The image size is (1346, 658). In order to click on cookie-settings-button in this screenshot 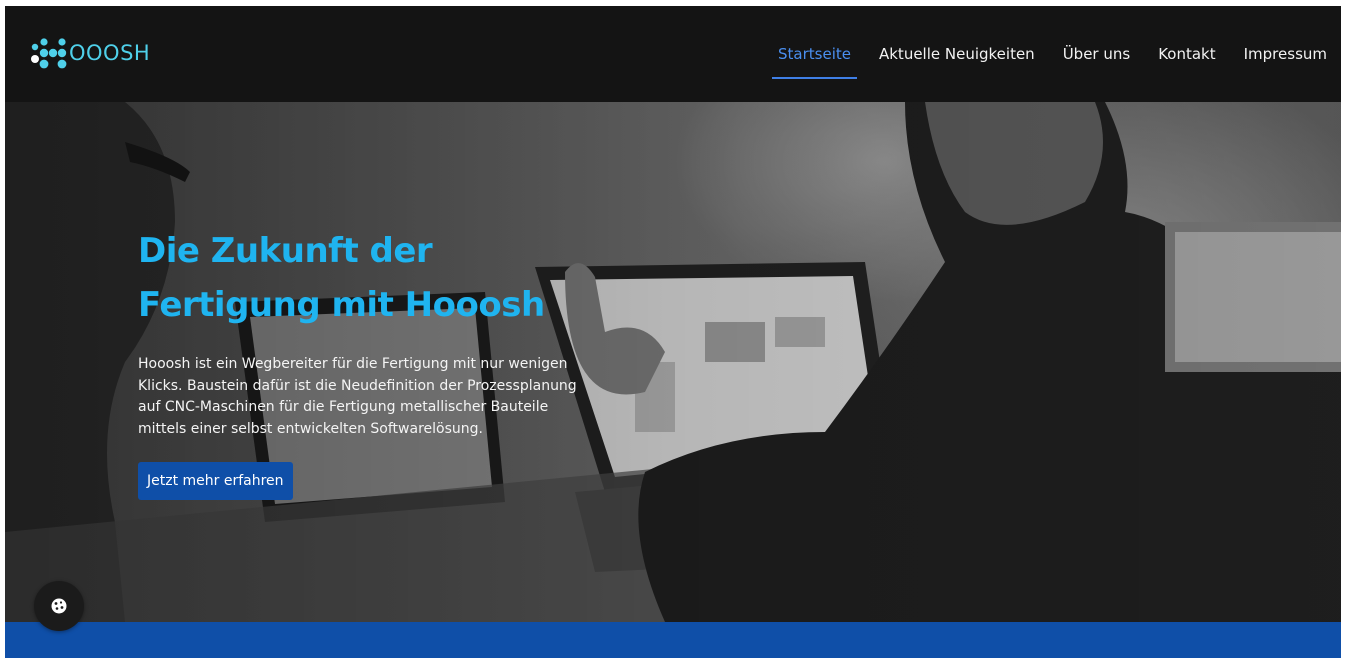, I will do `click(59, 606)`.